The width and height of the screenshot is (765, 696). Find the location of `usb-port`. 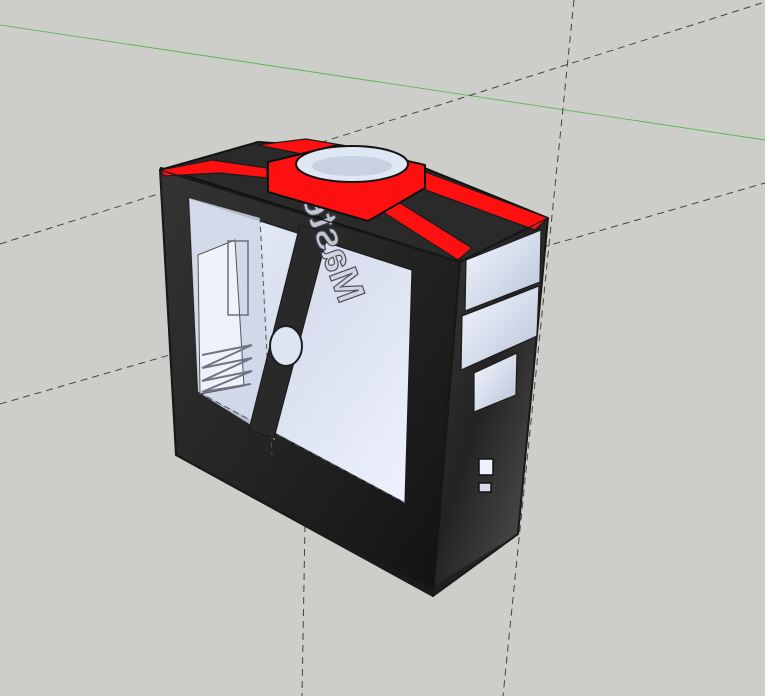

usb-port is located at coordinates (485, 487).